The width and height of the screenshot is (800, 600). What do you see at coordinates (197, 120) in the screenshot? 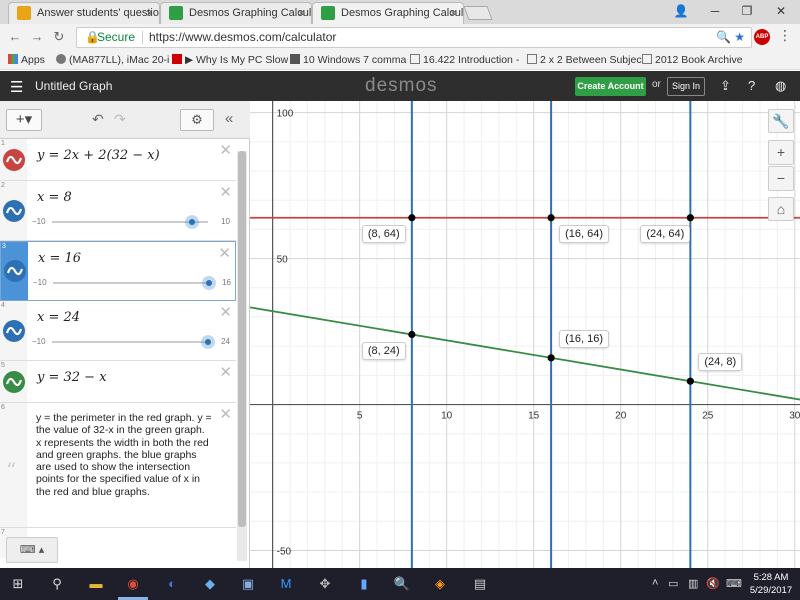
I see `gear-icon: ⚙` at bounding box center [197, 120].